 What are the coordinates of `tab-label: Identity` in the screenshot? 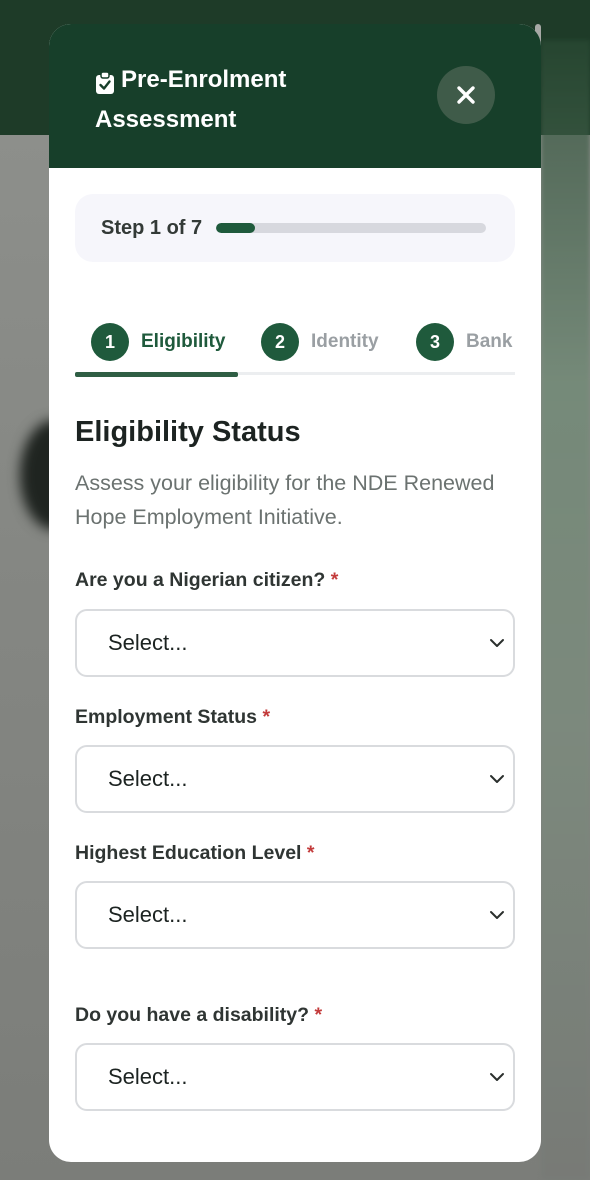 It's located at (345, 341).